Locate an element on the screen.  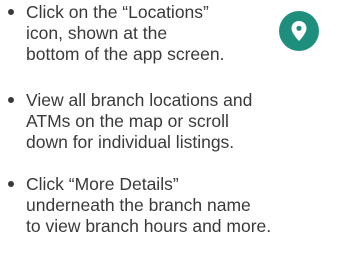
location-pin-icon is located at coordinates (299, 31).